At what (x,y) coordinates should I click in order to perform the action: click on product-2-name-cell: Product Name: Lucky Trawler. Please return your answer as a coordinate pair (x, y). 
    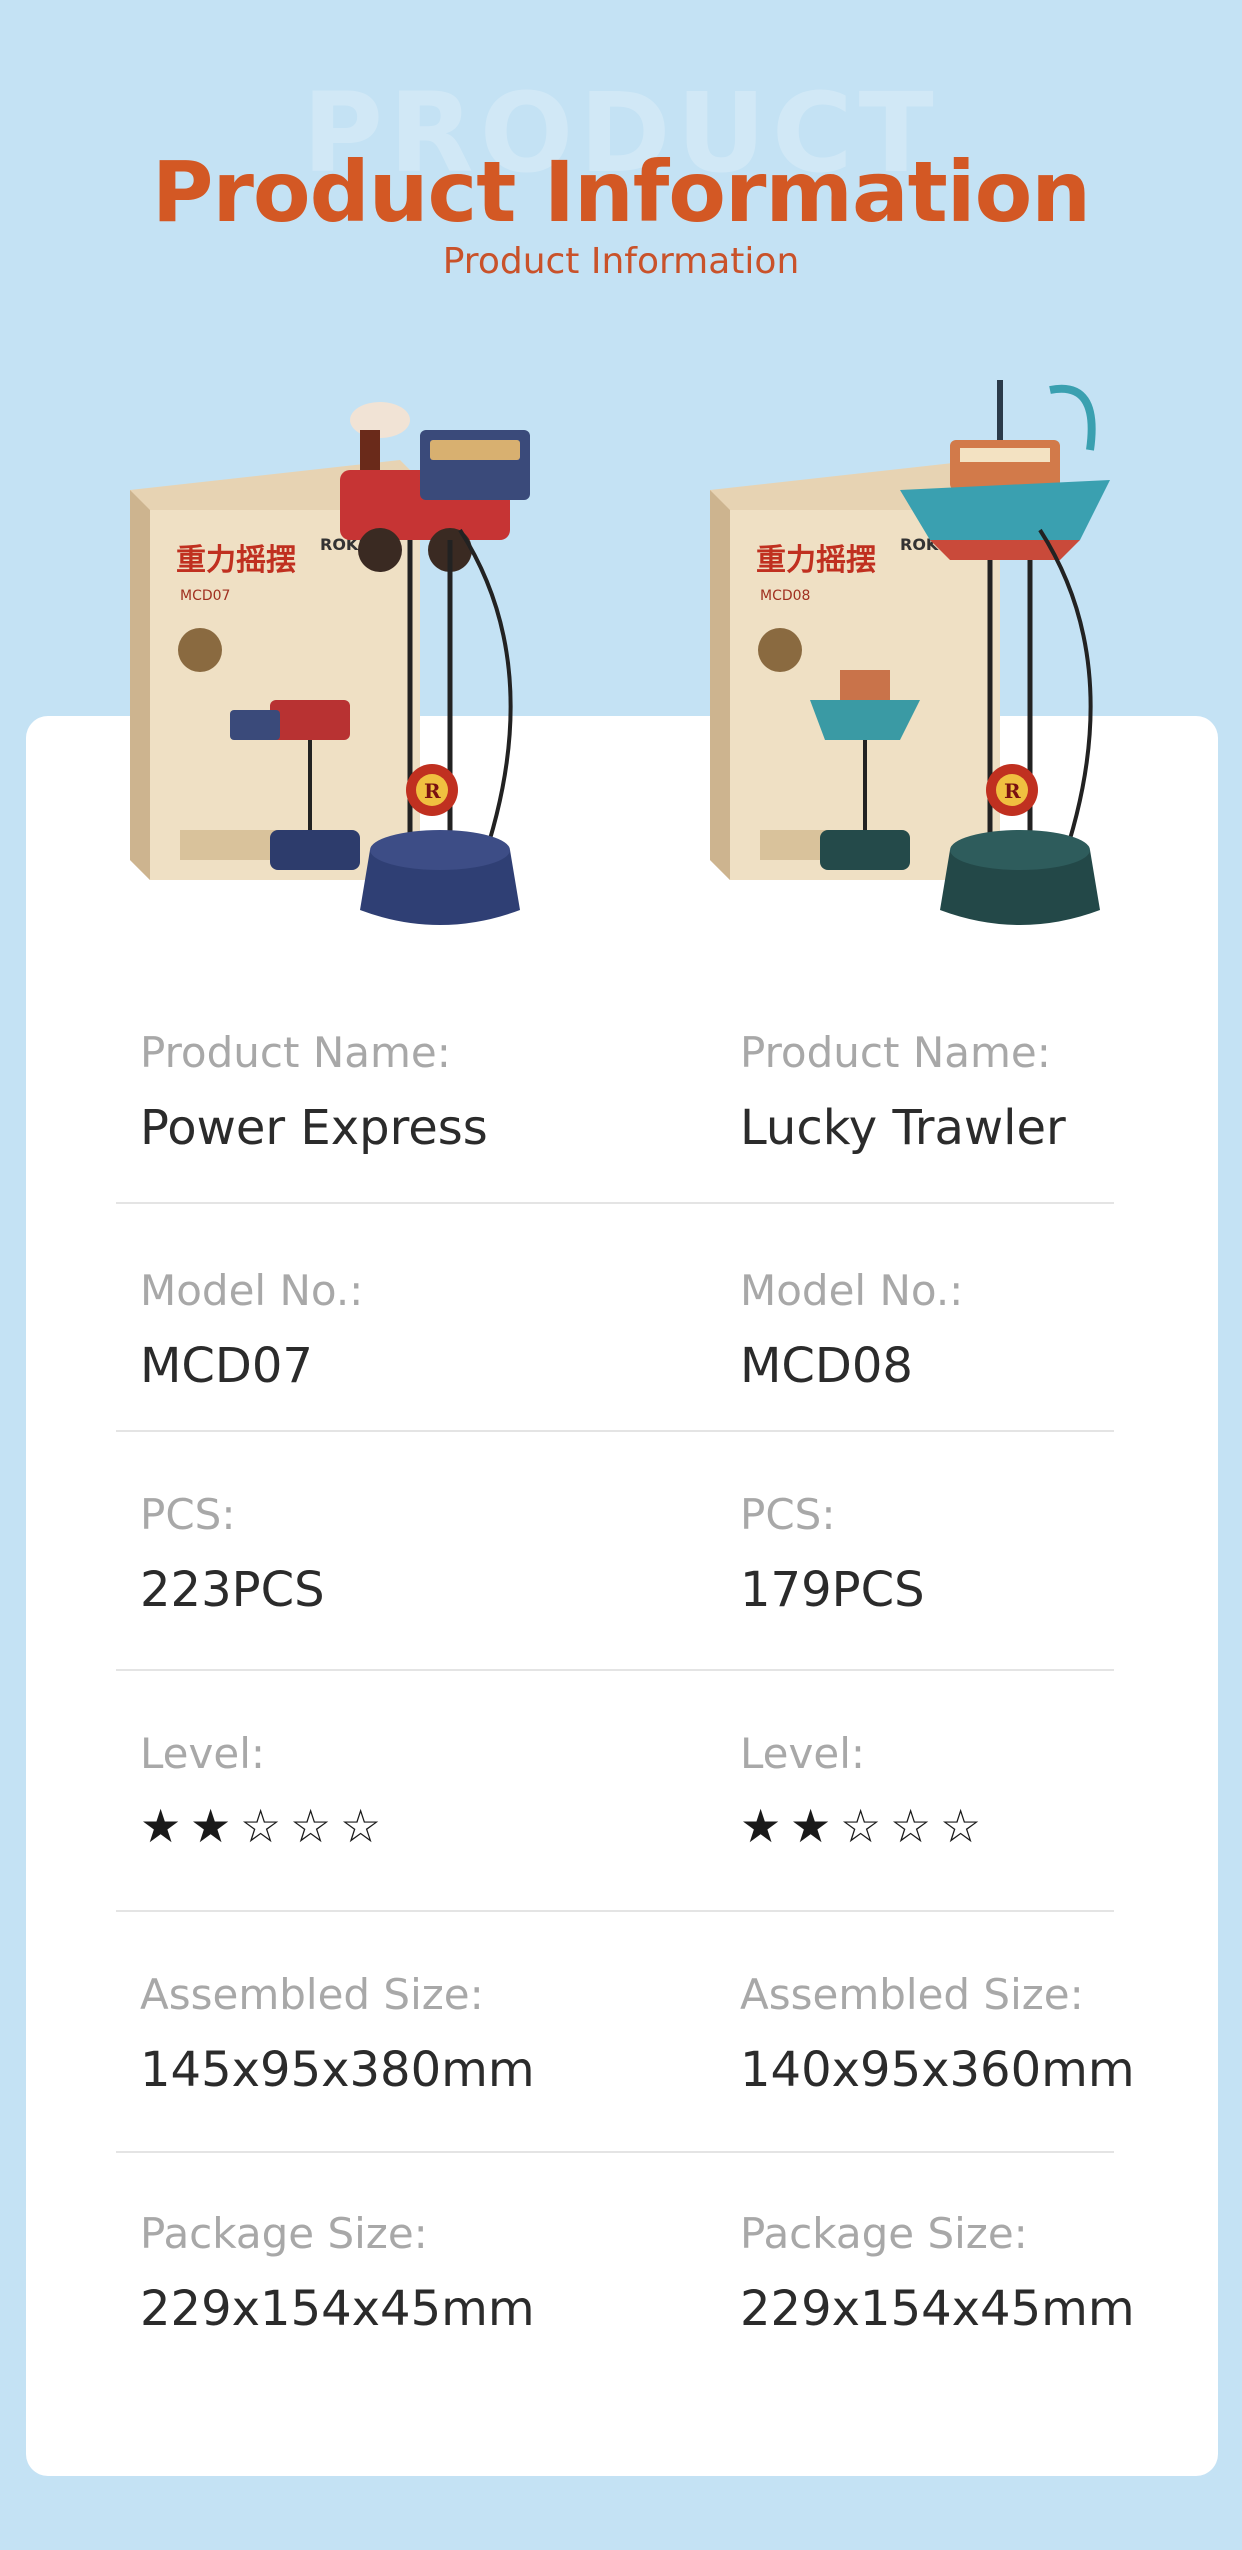
    Looking at the image, I should click on (980, 1092).